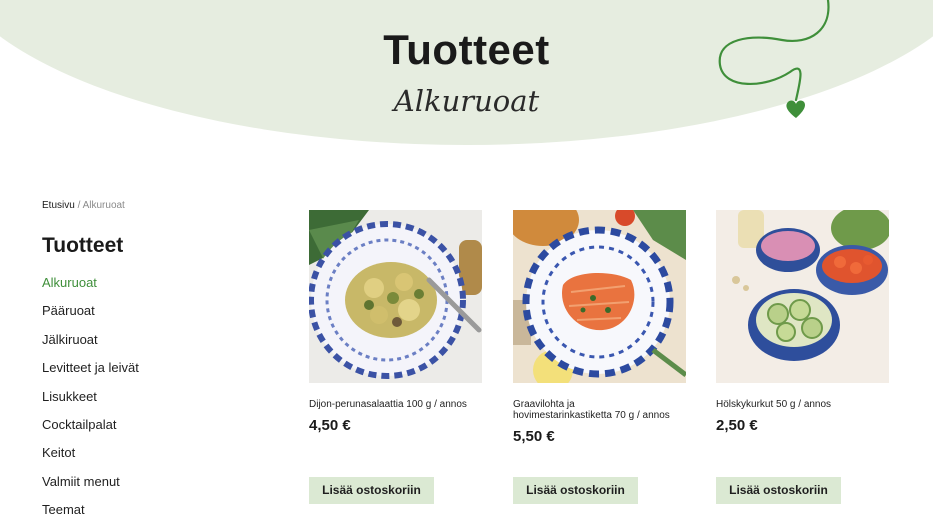 The image size is (933, 528). What do you see at coordinates (90, 459) in the screenshot?
I see `sidebar-item-keitot: Keitot` at bounding box center [90, 459].